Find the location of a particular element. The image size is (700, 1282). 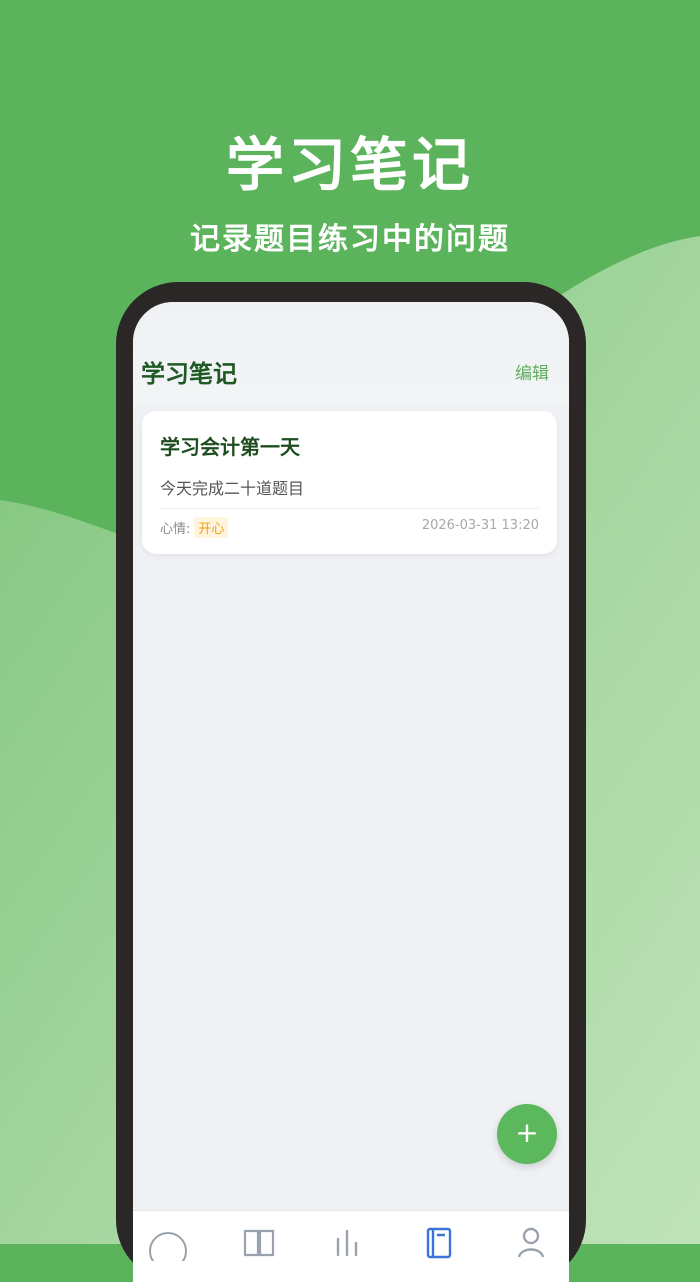

mood-badge: 开心 is located at coordinates (211, 527).